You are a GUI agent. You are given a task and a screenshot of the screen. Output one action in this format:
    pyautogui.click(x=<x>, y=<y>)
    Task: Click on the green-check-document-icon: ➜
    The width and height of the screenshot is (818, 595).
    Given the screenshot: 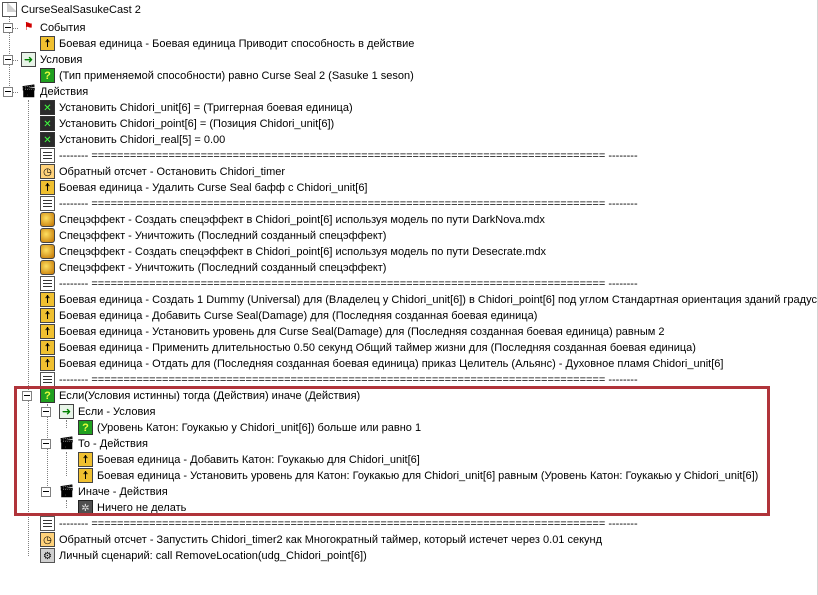 What is the action you would take?
    pyautogui.click(x=28, y=59)
    